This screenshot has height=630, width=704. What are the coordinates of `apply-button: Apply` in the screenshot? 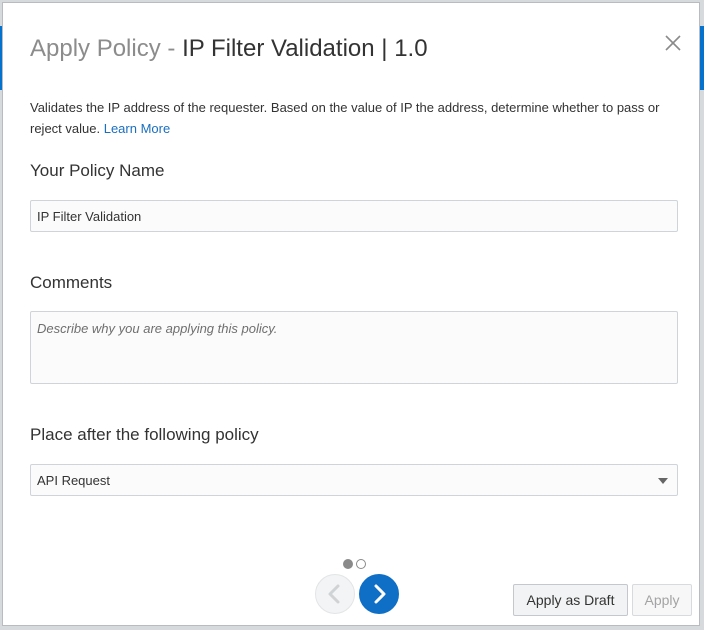 It's located at (662, 600).